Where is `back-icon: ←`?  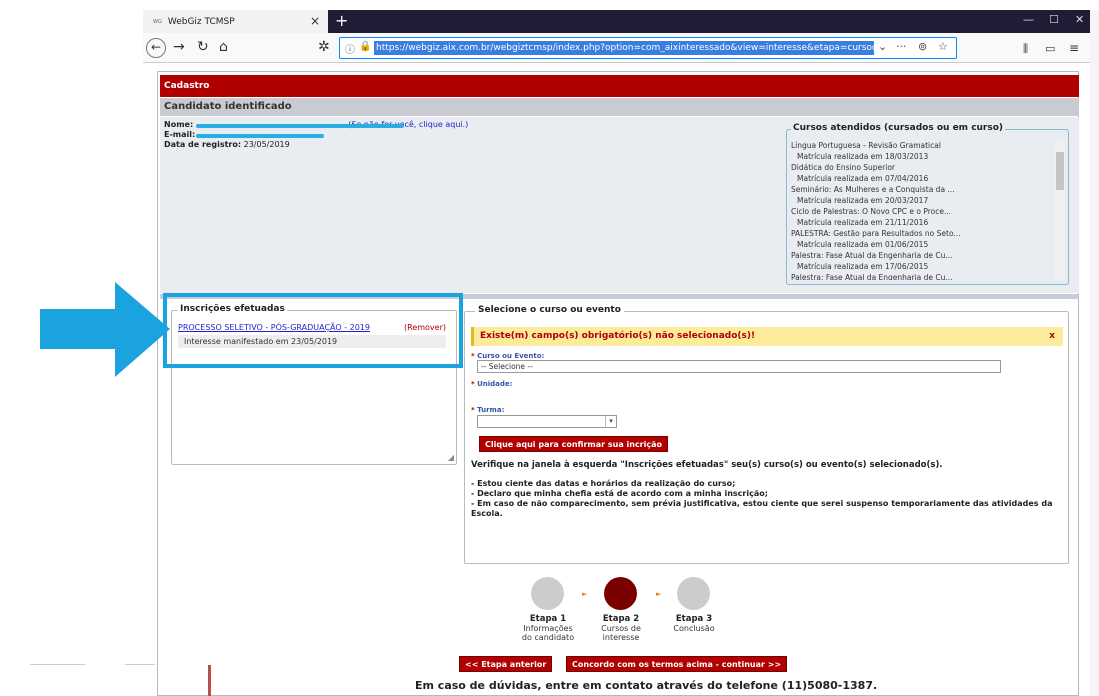 back-icon: ← is located at coordinates (156, 48).